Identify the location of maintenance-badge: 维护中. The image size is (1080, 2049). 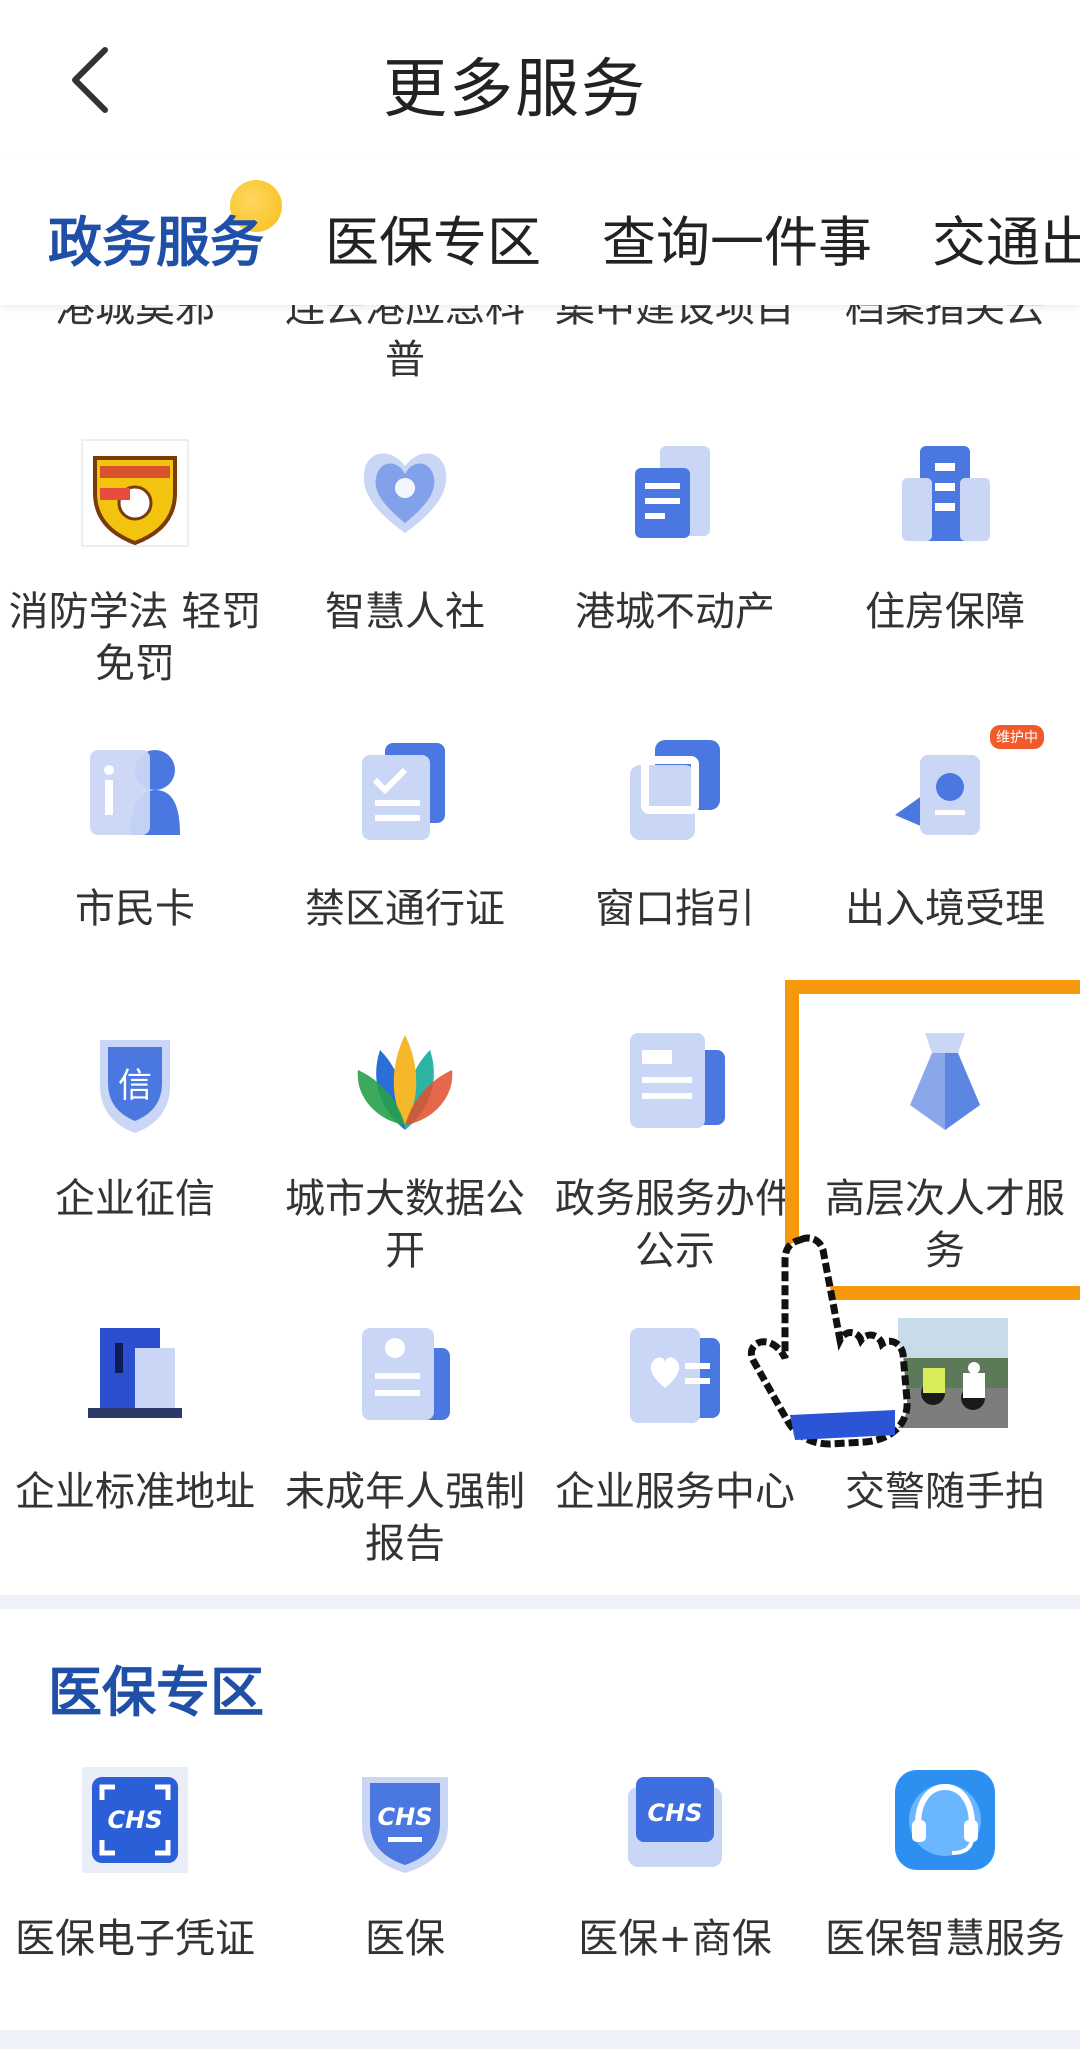
(1017, 737).